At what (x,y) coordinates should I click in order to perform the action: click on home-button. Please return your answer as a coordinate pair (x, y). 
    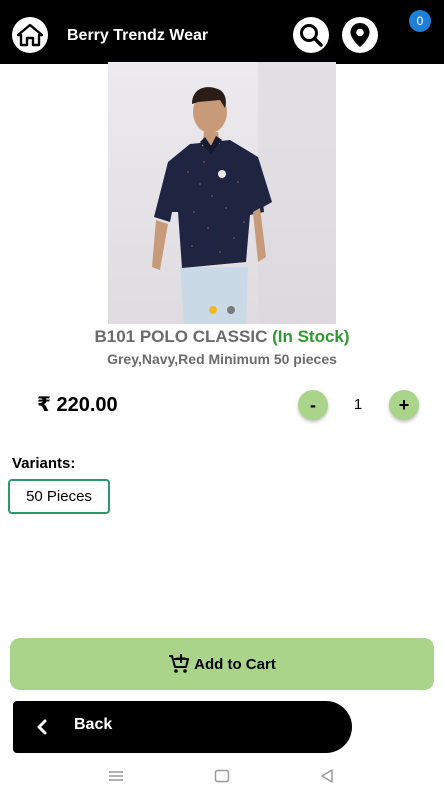
    Looking at the image, I should click on (30, 35).